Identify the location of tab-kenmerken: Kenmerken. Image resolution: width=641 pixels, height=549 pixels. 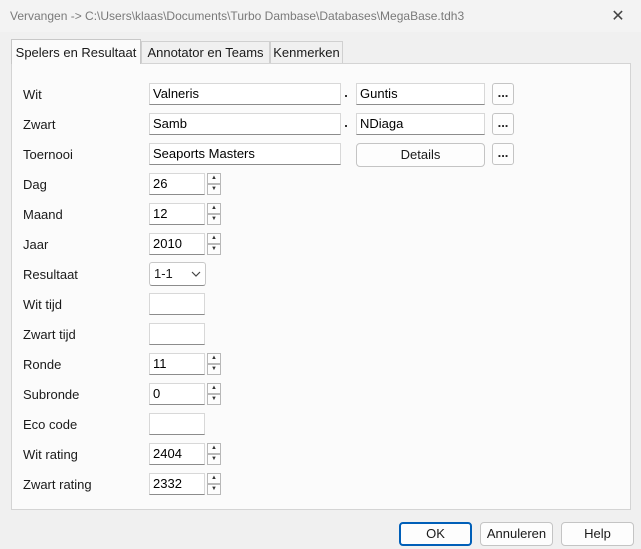
(306, 52).